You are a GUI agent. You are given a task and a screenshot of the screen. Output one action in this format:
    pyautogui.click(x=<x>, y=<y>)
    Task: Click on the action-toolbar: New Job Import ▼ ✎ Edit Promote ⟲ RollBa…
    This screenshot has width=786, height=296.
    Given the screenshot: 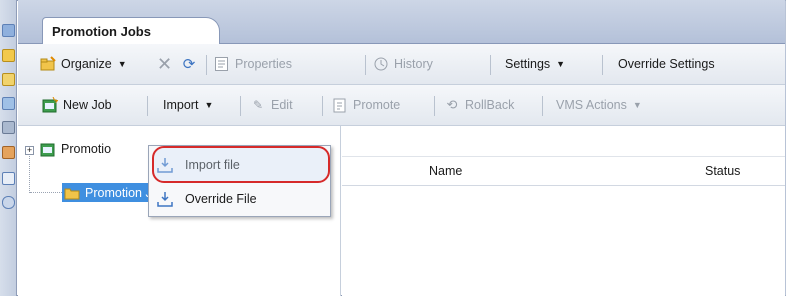 What is the action you would take?
    pyautogui.click(x=401, y=105)
    